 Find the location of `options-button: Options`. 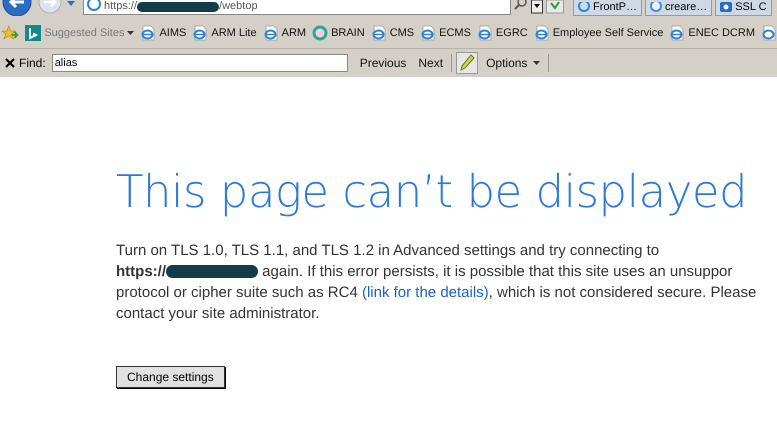

options-button: Options is located at coordinates (513, 63).